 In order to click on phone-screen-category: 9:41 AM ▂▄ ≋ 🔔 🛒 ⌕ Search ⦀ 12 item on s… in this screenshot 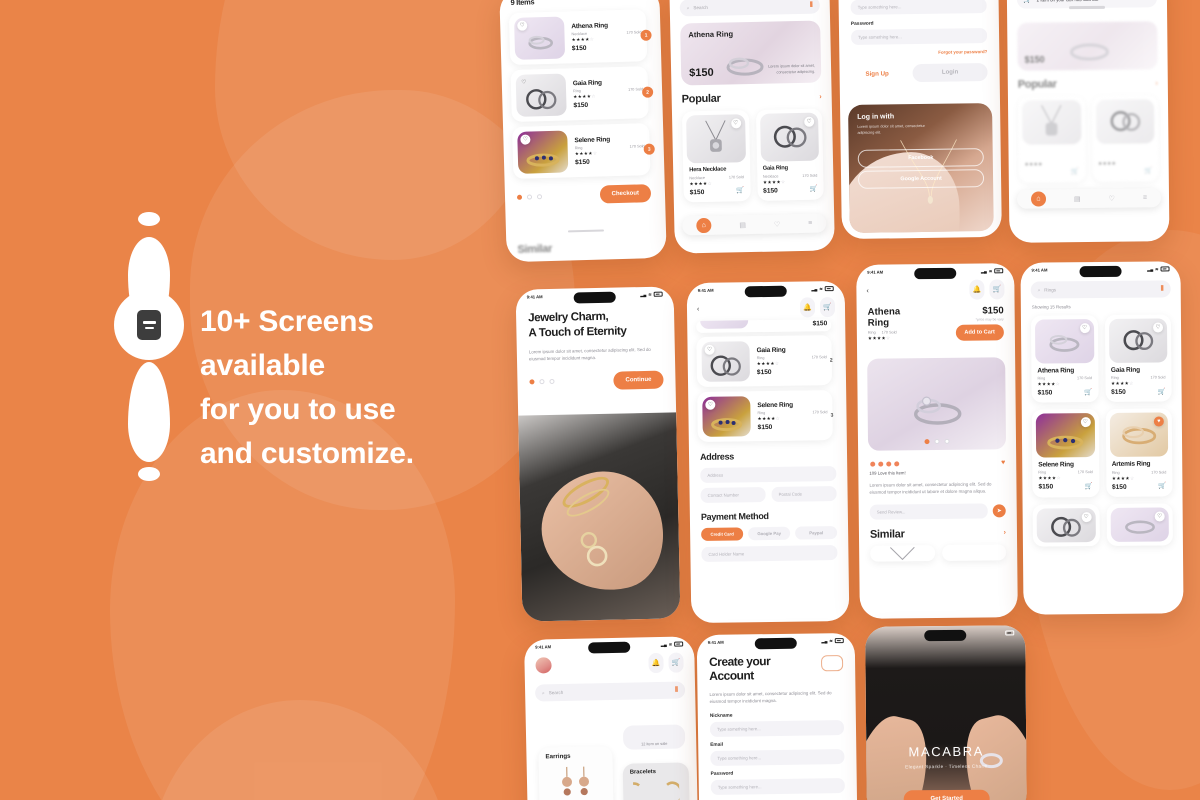, I will do `click(611, 718)`.